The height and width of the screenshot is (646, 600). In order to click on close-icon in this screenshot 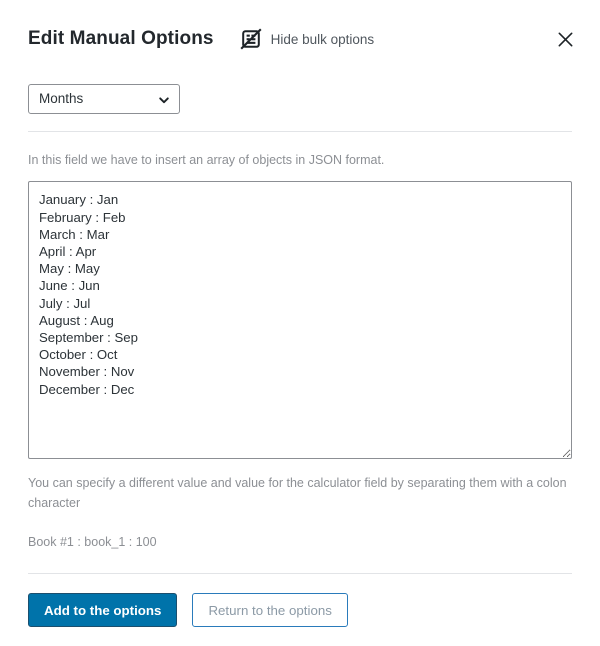, I will do `click(565, 39)`.